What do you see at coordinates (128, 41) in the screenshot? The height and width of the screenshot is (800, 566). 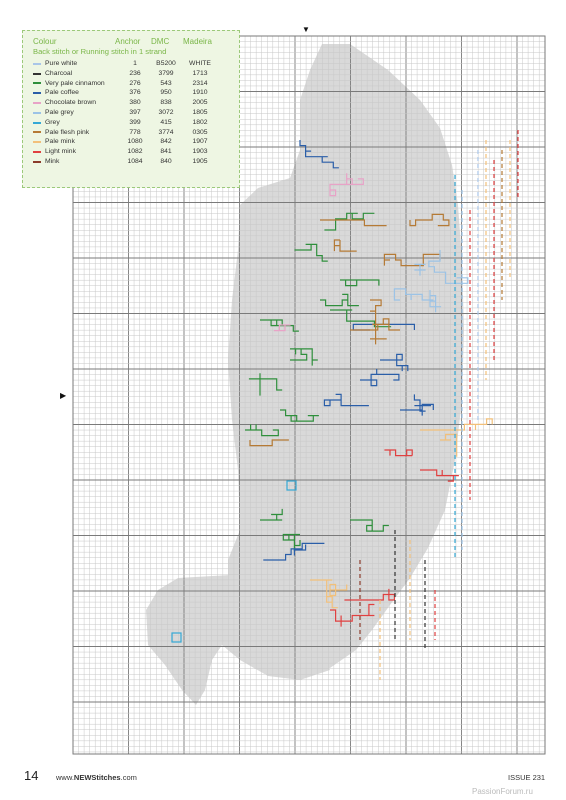 I see `key-header-anchor: Anchor` at bounding box center [128, 41].